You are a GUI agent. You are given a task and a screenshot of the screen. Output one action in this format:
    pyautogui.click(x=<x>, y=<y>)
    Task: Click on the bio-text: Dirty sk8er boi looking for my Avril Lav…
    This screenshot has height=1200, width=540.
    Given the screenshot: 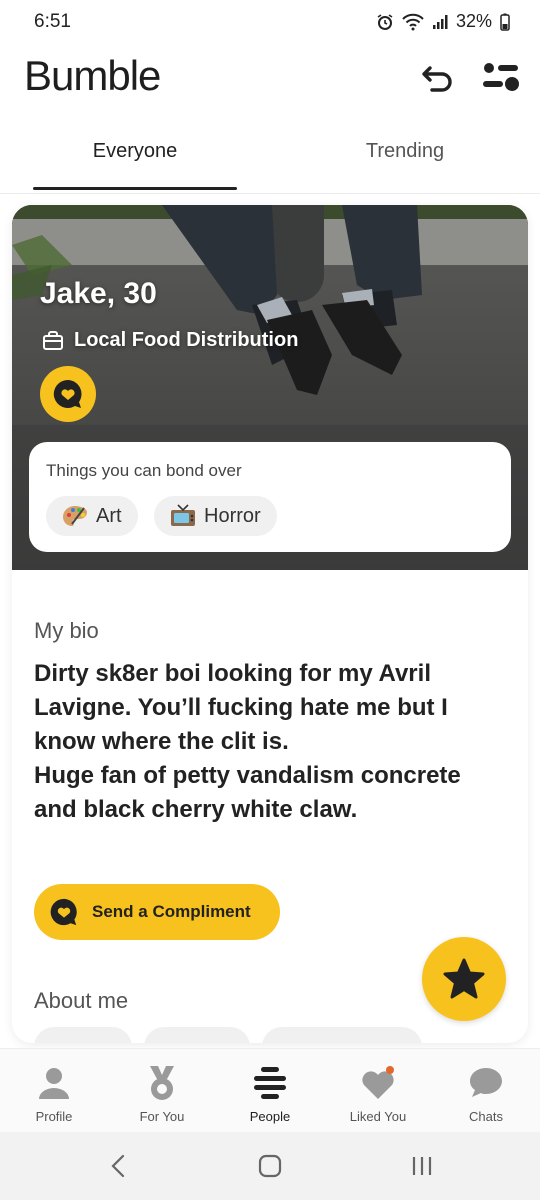 What is the action you would take?
    pyautogui.click(x=247, y=741)
    